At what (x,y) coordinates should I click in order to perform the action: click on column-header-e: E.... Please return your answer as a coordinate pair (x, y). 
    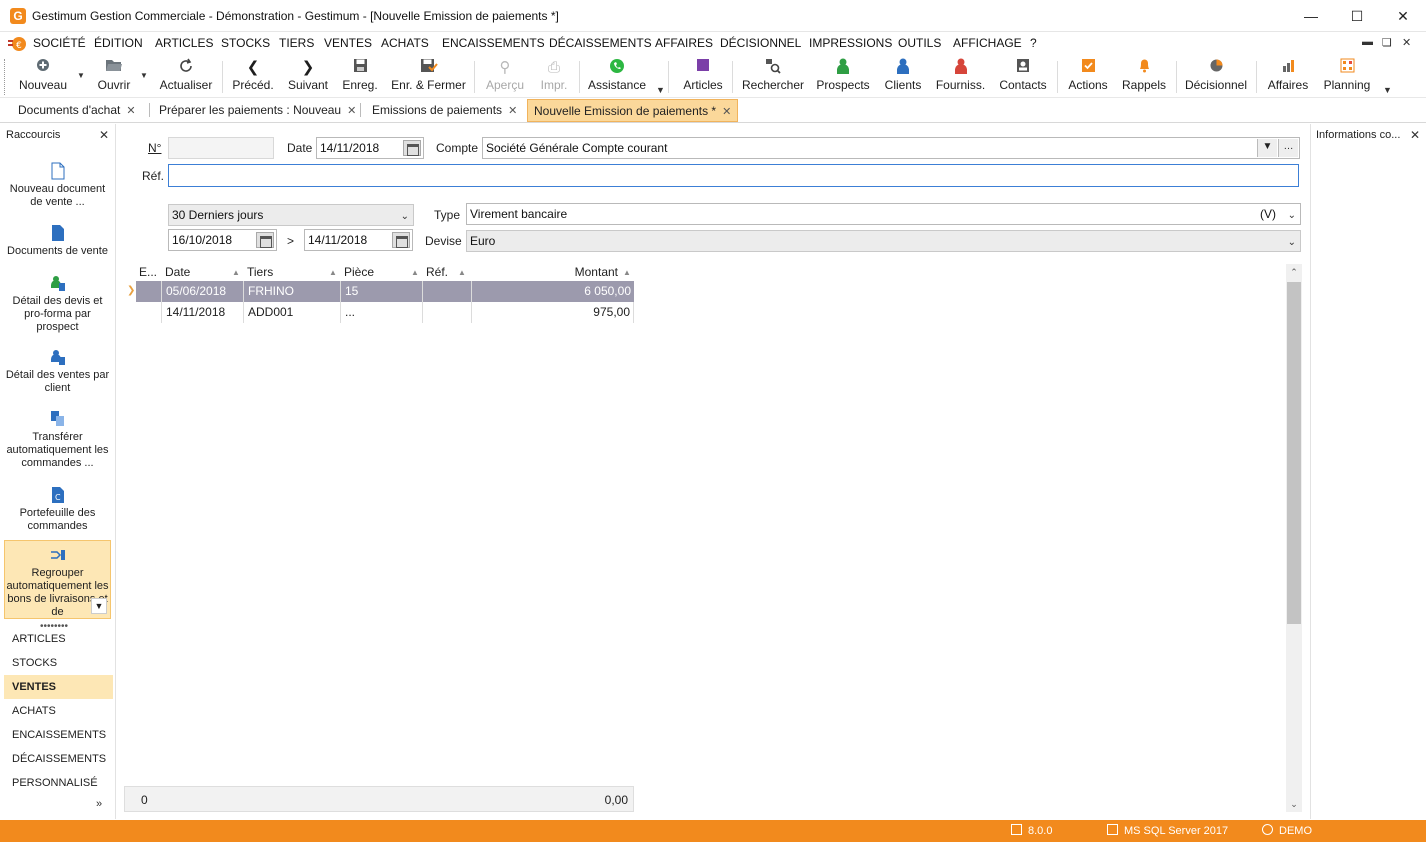
    Looking at the image, I should click on (149, 272).